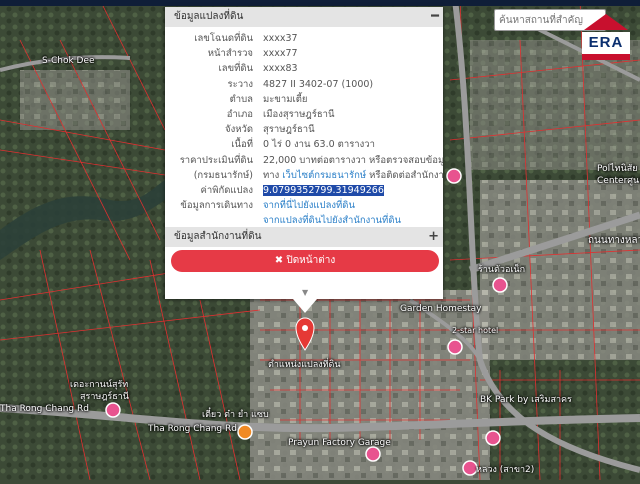 The height and width of the screenshot is (484, 640). I want to click on info-row-district: อำเภอ เมืองสุราษฎร์ธานี, so click(304, 114).